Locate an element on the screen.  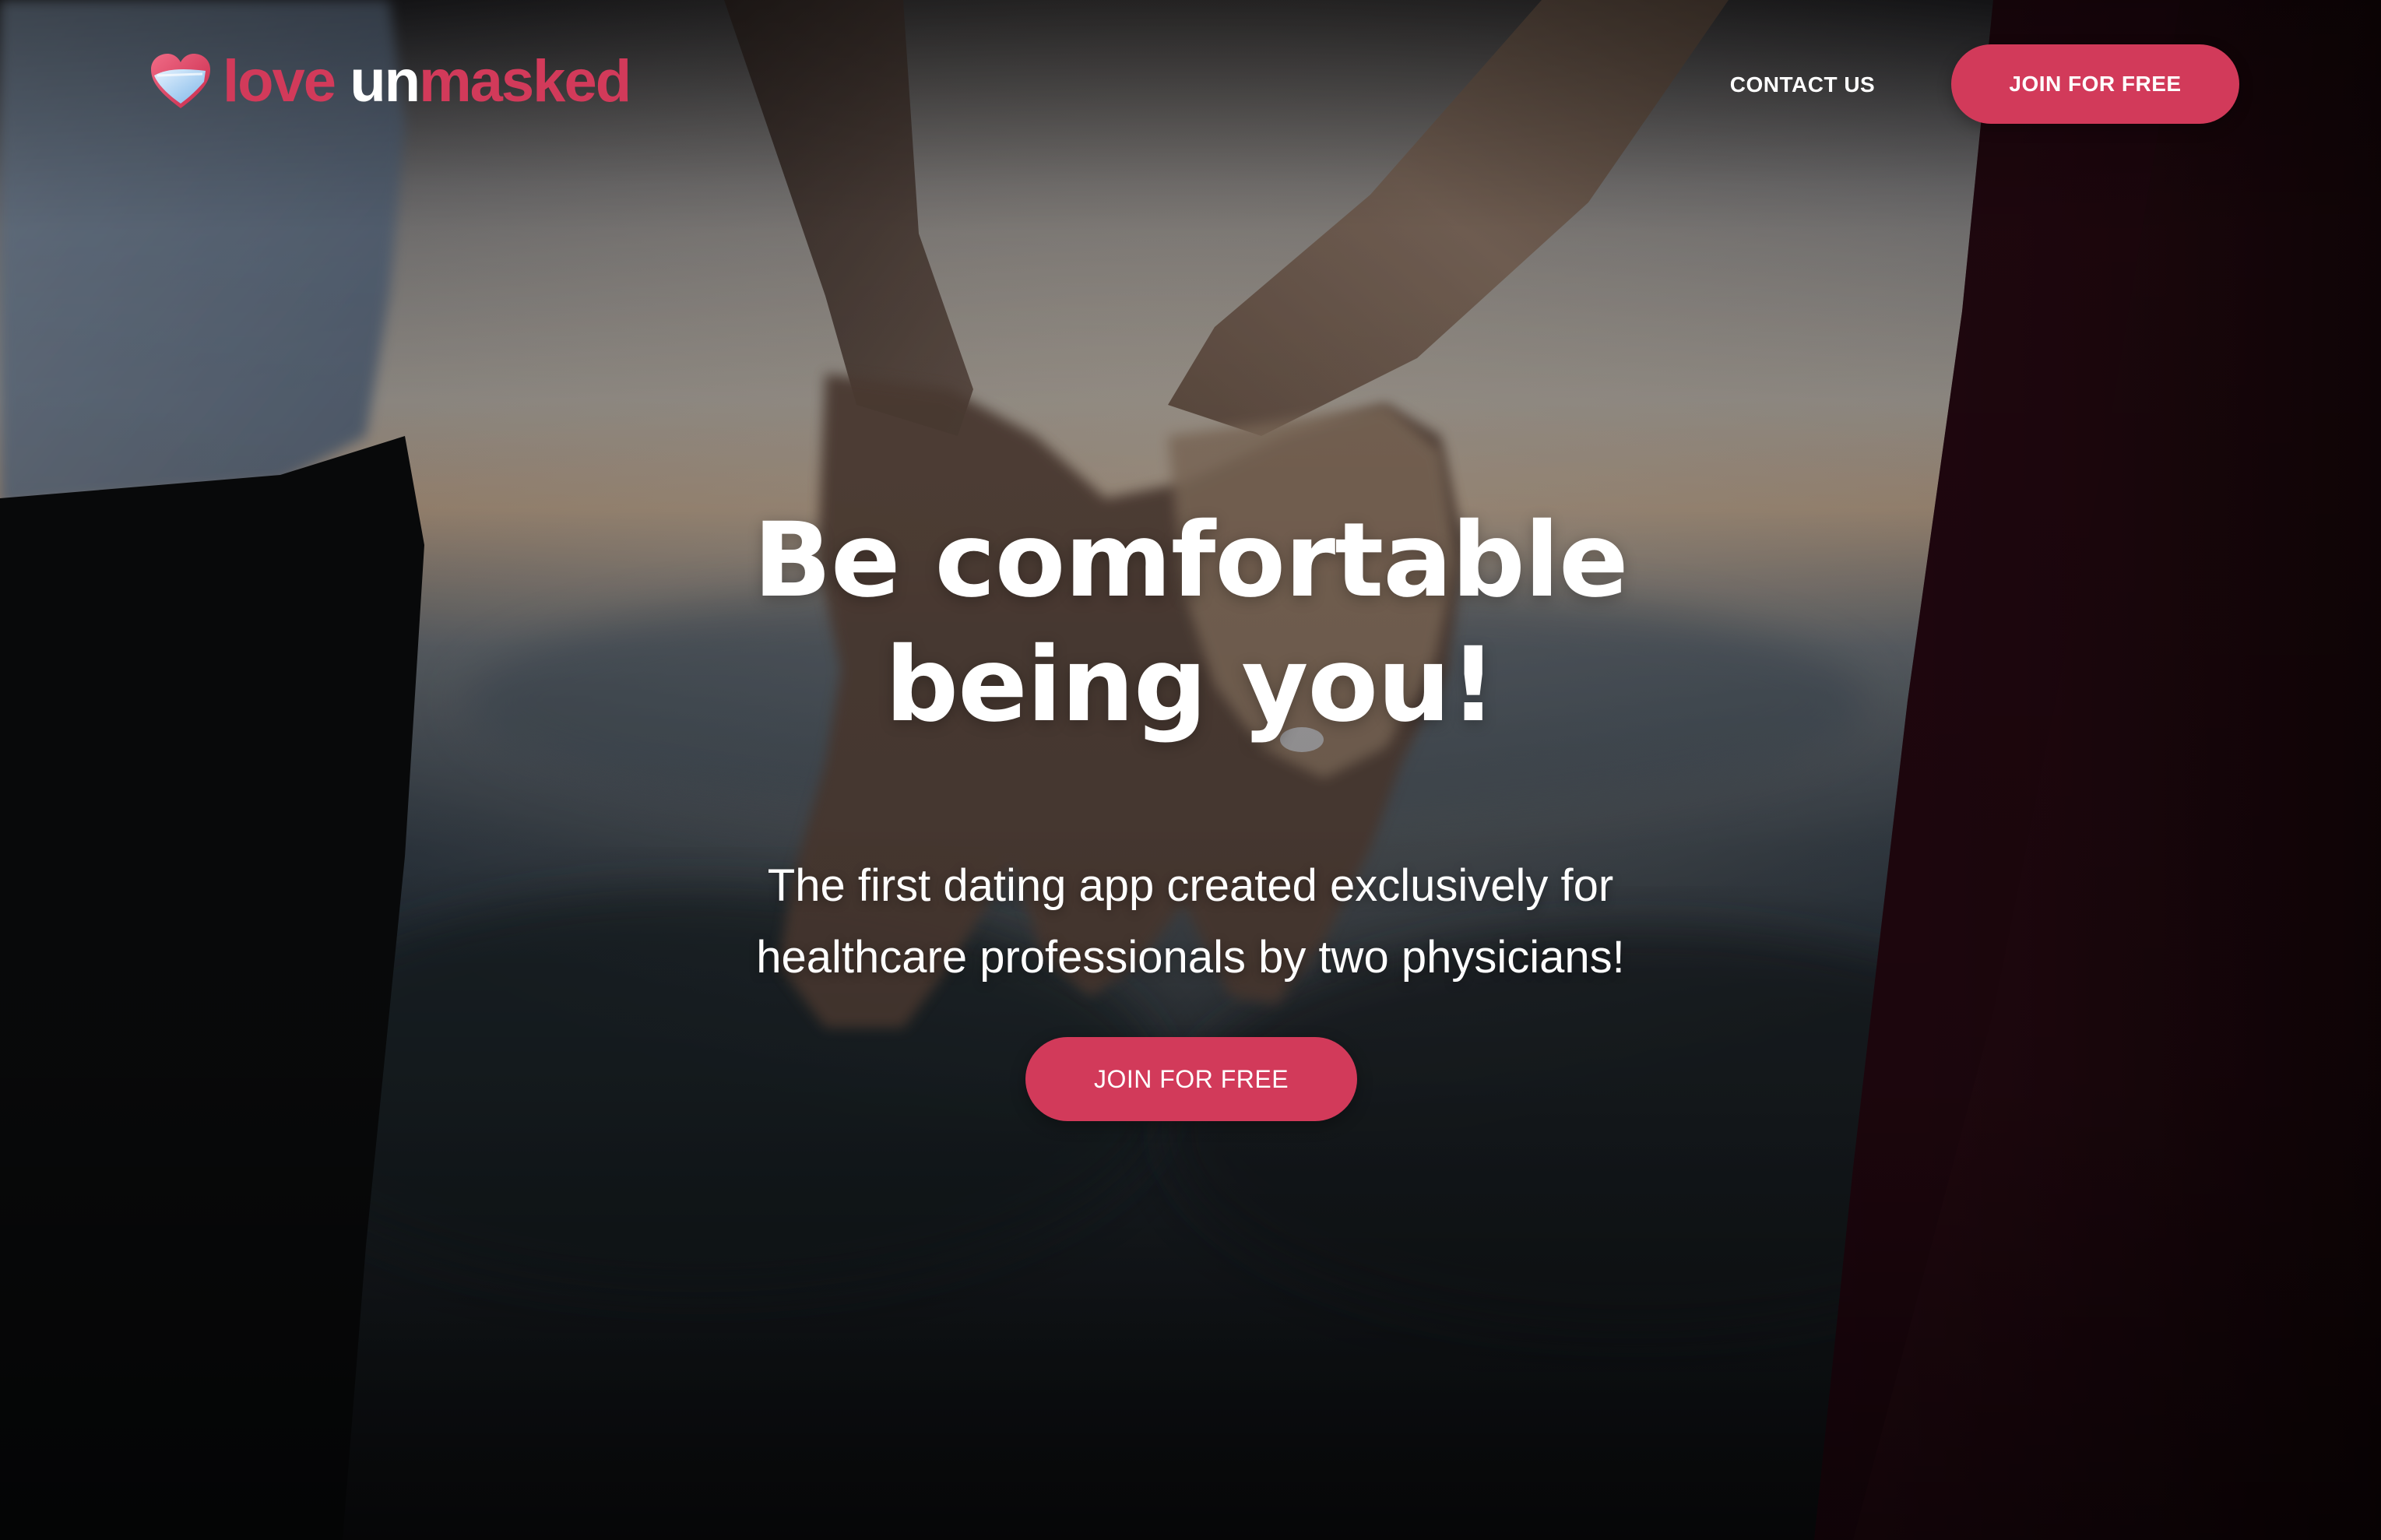
hero-join-button: JOIN FOR FREE is located at coordinates (1191, 1079).